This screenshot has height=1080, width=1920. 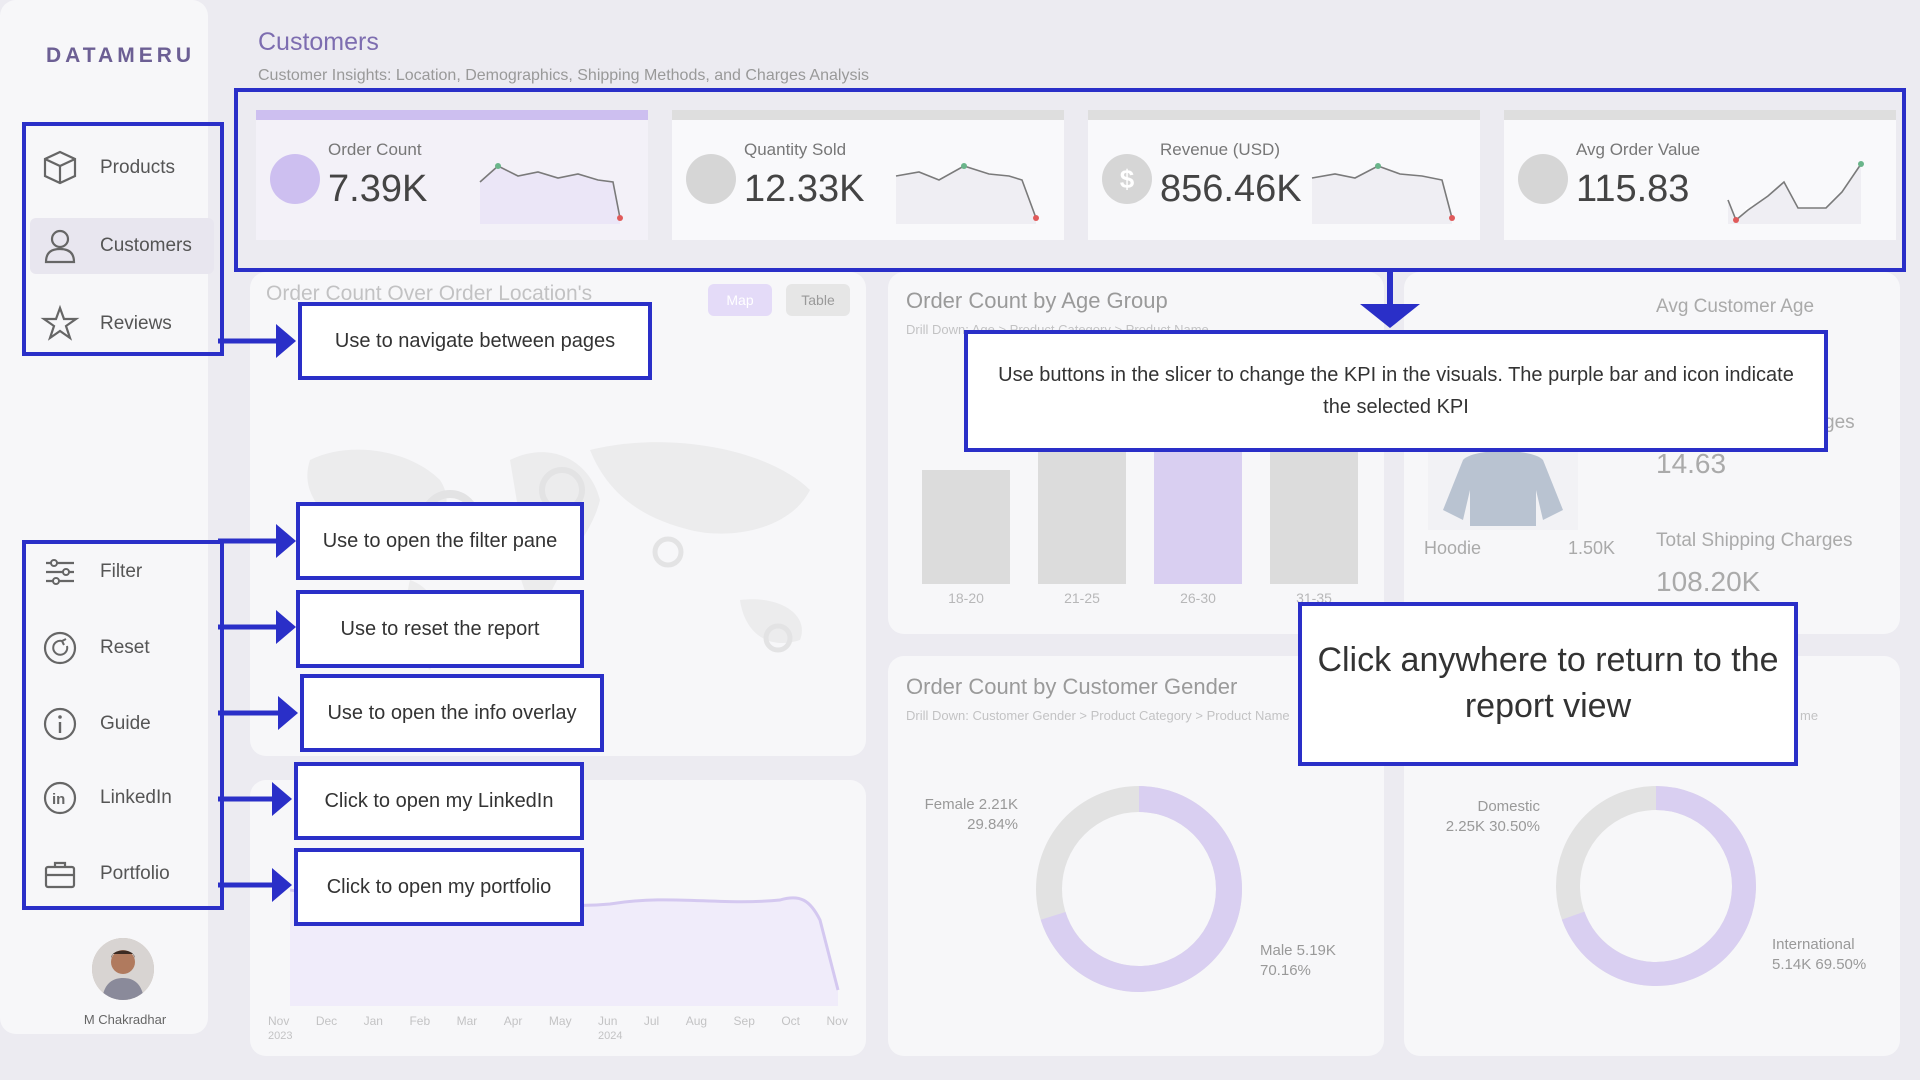 What do you see at coordinates (1390, 298) in the screenshot?
I see `arrow-down-icon` at bounding box center [1390, 298].